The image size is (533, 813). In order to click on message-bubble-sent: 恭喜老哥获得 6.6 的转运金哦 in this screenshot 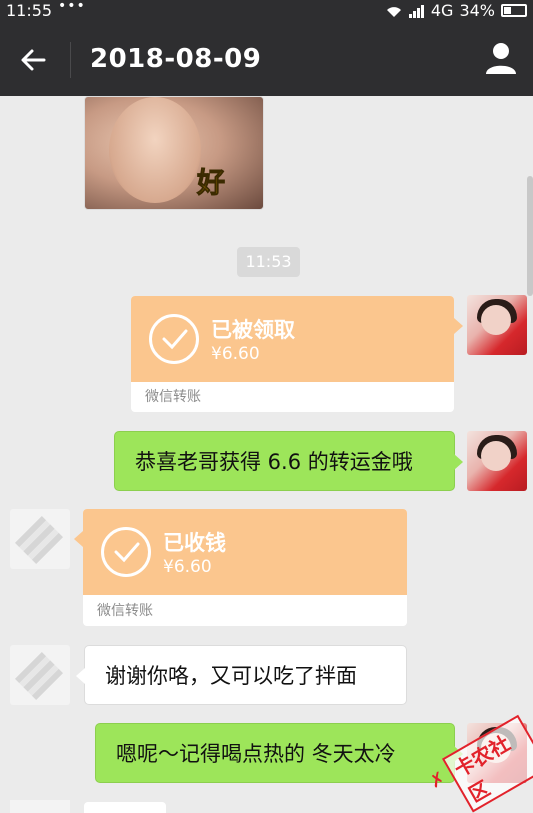, I will do `click(288, 461)`.